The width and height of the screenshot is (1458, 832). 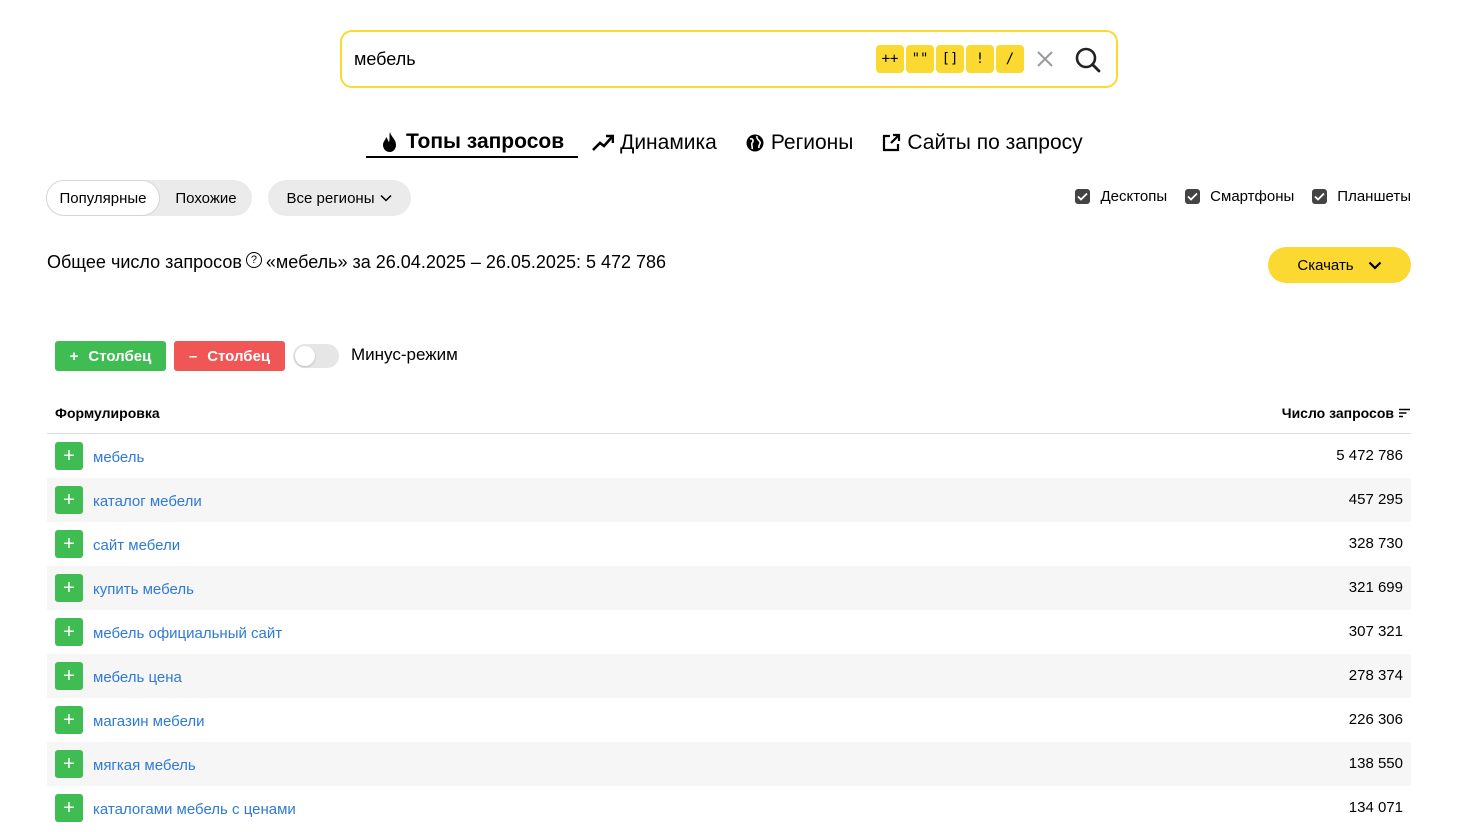 What do you see at coordinates (995, 142) in the screenshot?
I see `tab-label: Сайты по запросу` at bounding box center [995, 142].